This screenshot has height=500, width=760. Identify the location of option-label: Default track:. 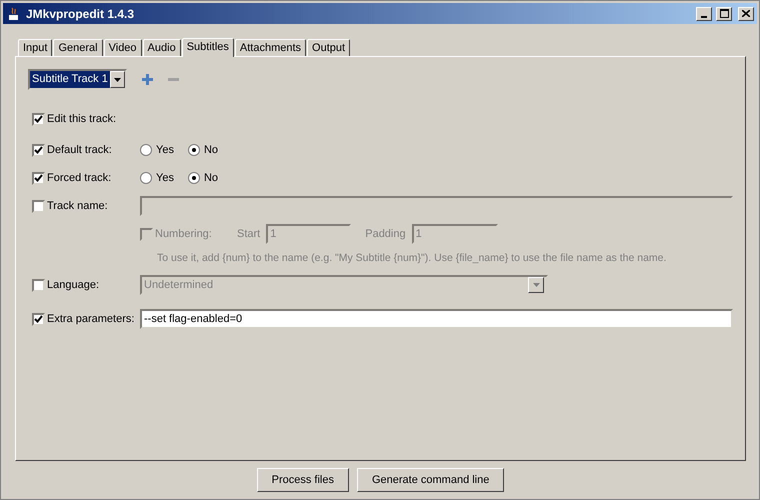
(80, 150).